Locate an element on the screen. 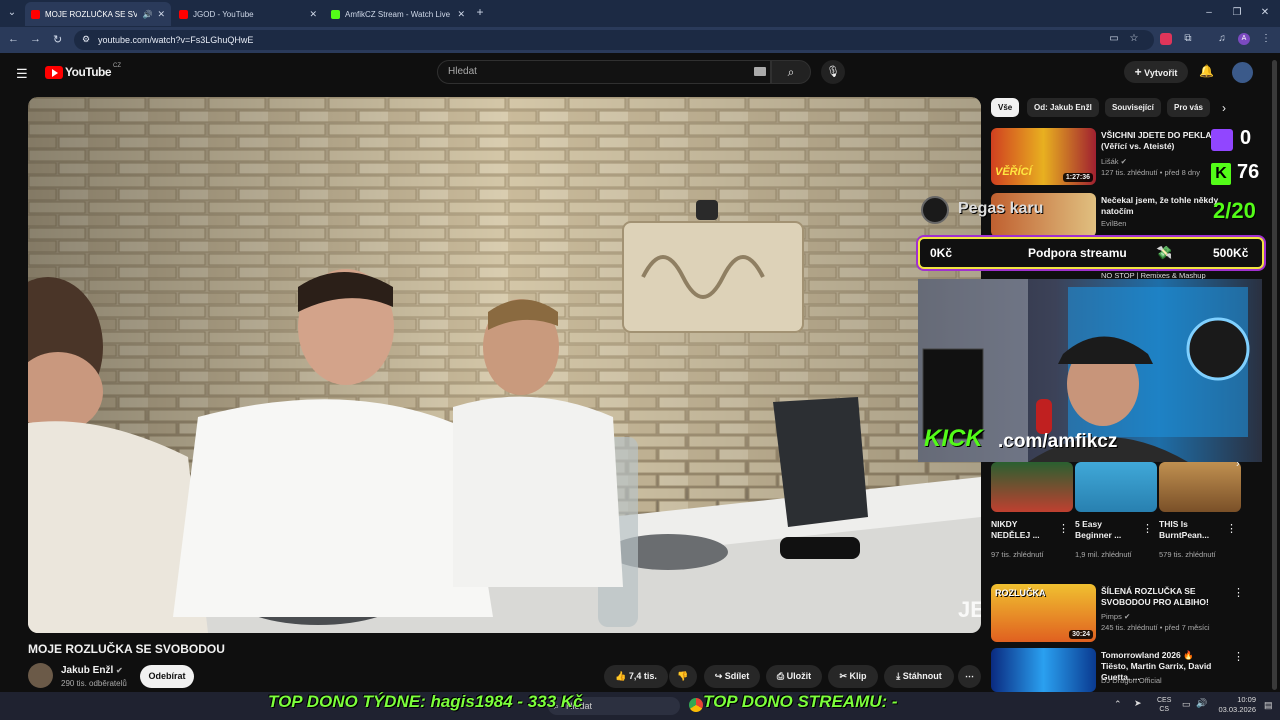  thumbs-up-icon: 👍 is located at coordinates (621, 676).